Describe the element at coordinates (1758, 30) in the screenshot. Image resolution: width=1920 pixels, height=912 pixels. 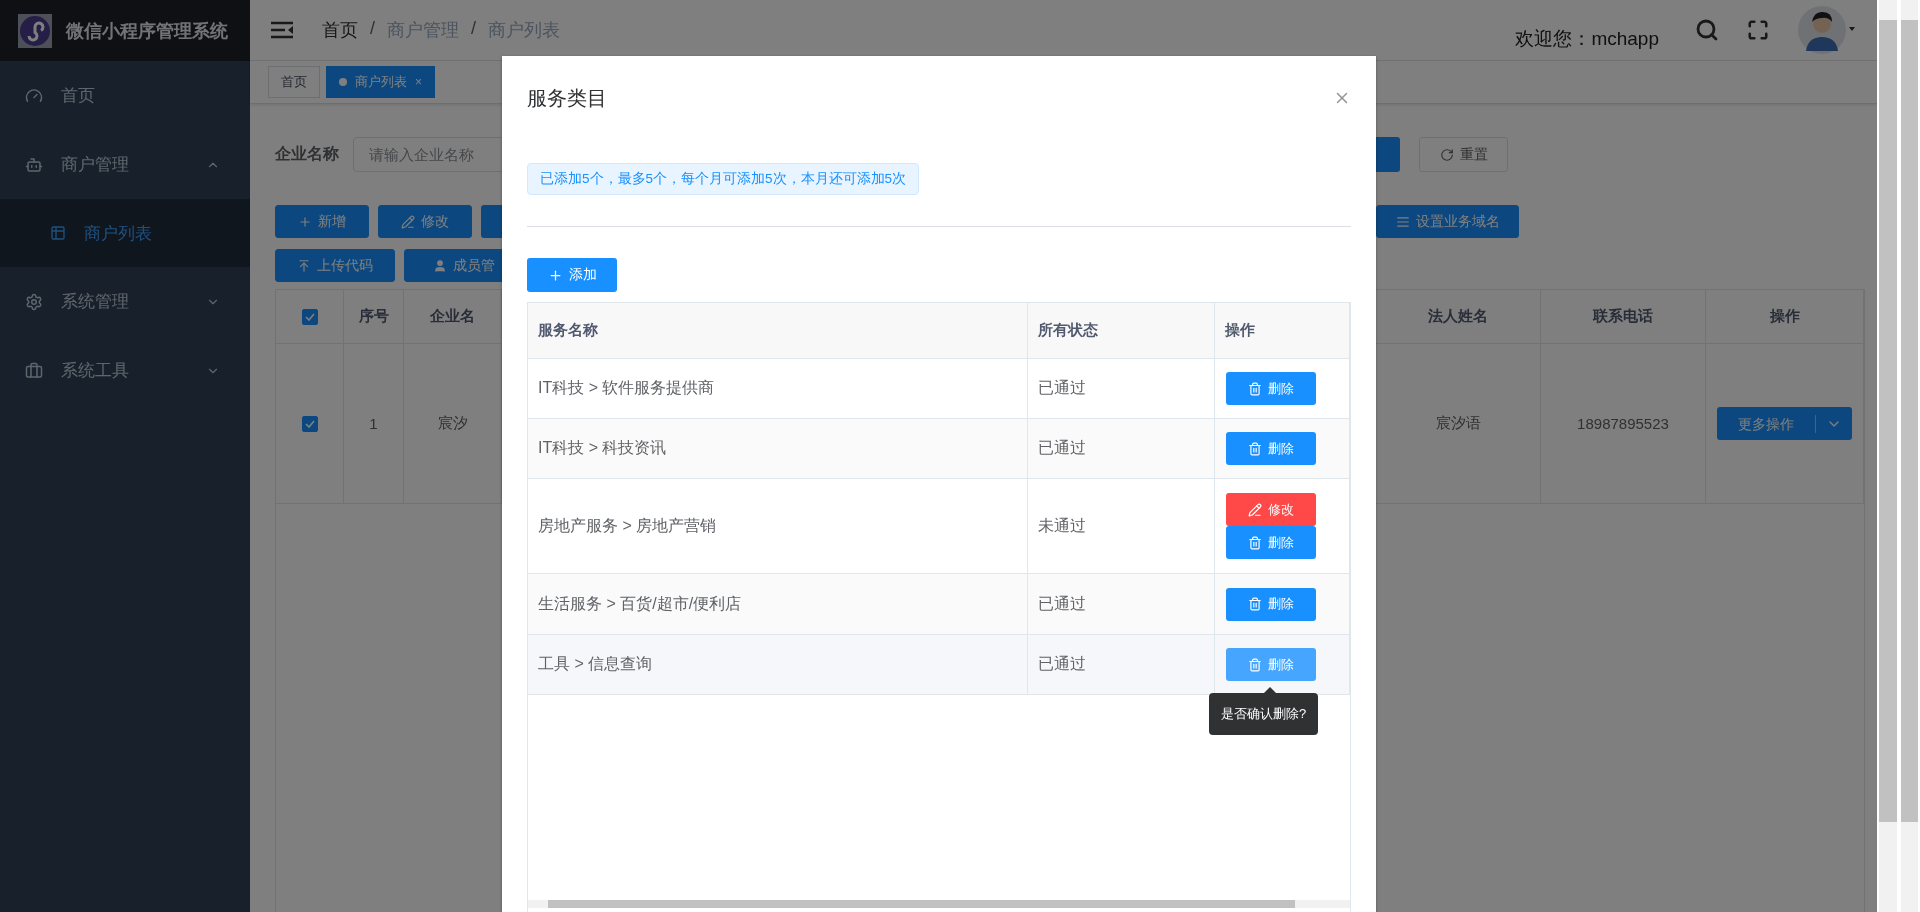
I see `fullscreen-icon` at that location.